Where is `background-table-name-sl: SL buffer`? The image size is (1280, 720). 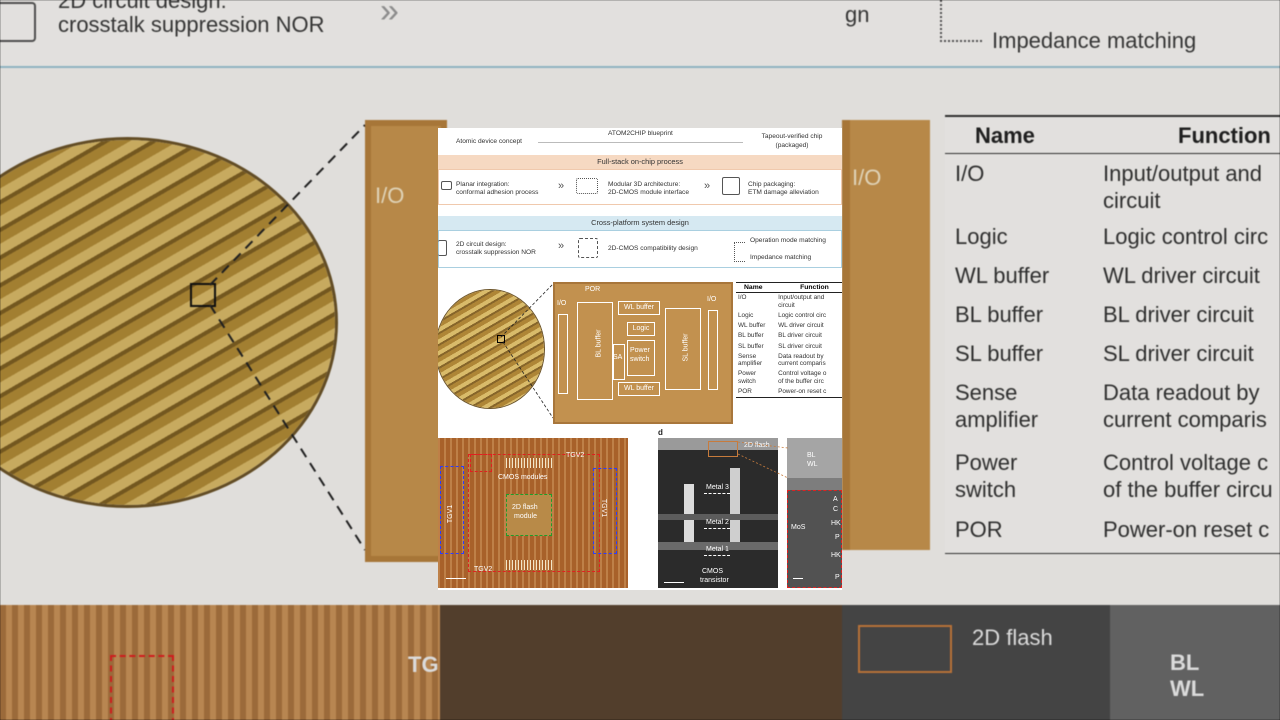 background-table-name-sl: SL buffer is located at coordinates (999, 353).